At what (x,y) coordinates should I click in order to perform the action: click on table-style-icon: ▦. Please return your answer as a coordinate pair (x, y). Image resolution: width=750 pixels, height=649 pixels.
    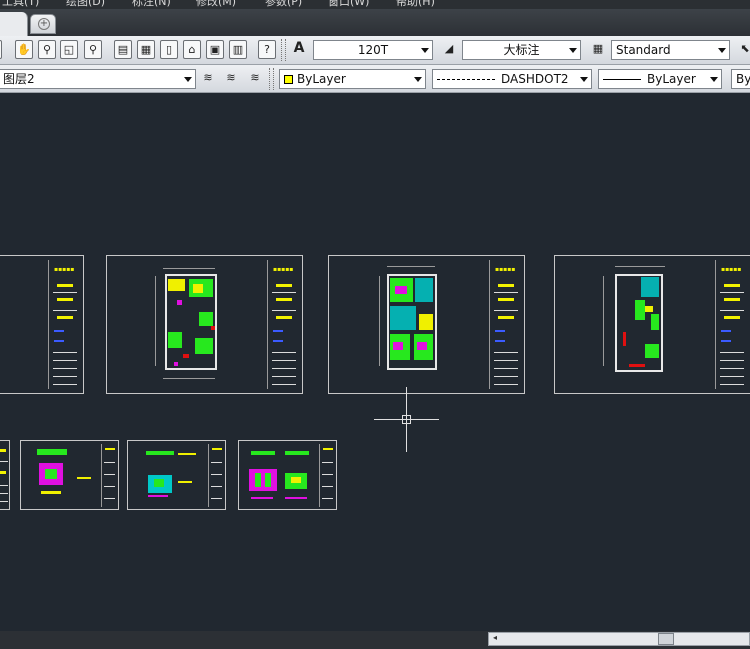
    Looking at the image, I should click on (598, 49).